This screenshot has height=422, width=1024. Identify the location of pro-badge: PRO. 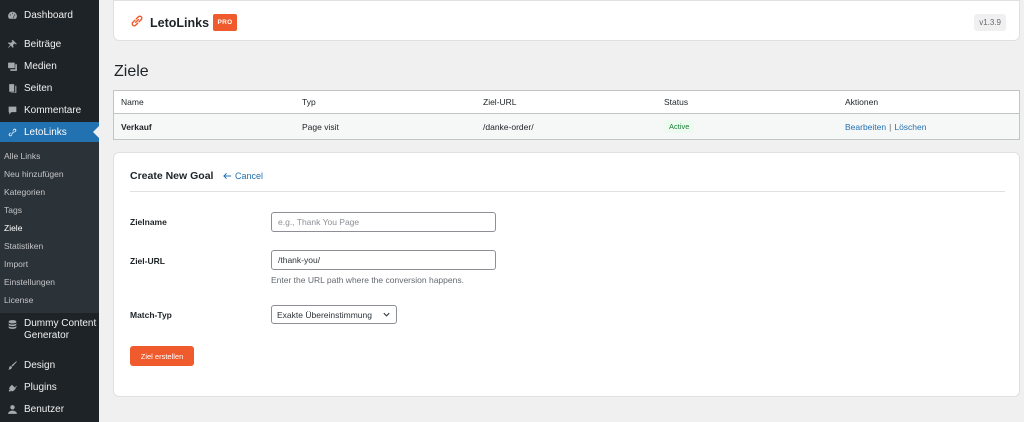
(225, 22).